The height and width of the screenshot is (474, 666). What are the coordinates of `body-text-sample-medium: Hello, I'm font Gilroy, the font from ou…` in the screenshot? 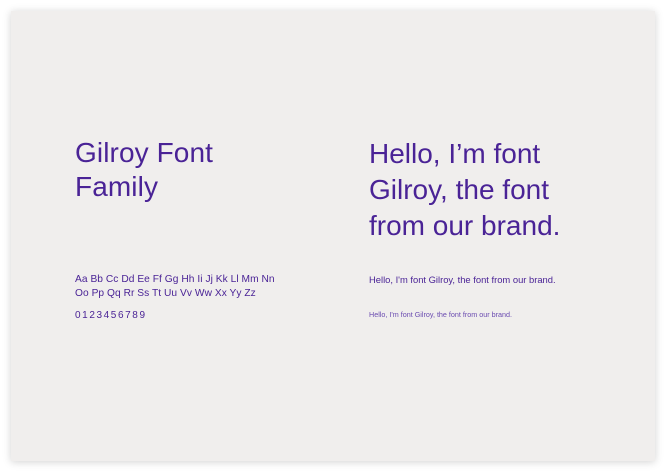 It's located at (462, 279).